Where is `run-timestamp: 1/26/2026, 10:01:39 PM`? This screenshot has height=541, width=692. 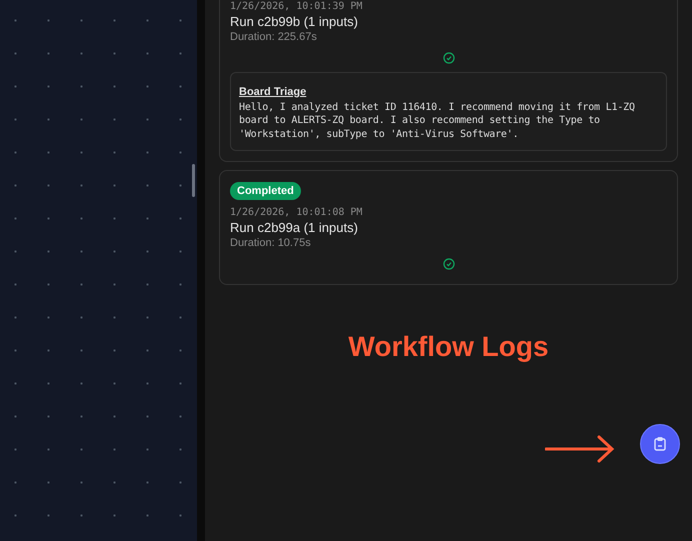
run-timestamp: 1/26/2026, 10:01:39 PM is located at coordinates (296, 6).